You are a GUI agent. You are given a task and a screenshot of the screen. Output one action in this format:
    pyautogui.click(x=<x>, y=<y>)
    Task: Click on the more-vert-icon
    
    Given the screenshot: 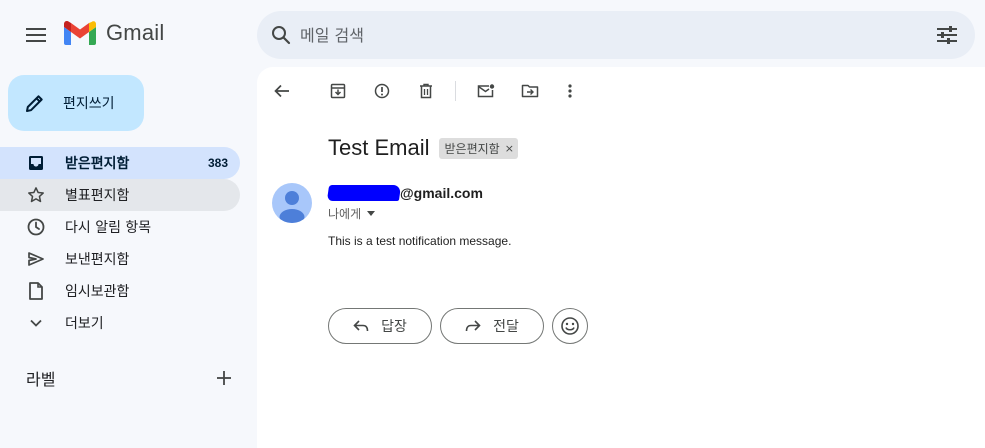 What is the action you would take?
    pyautogui.click(x=570, y=91)
    